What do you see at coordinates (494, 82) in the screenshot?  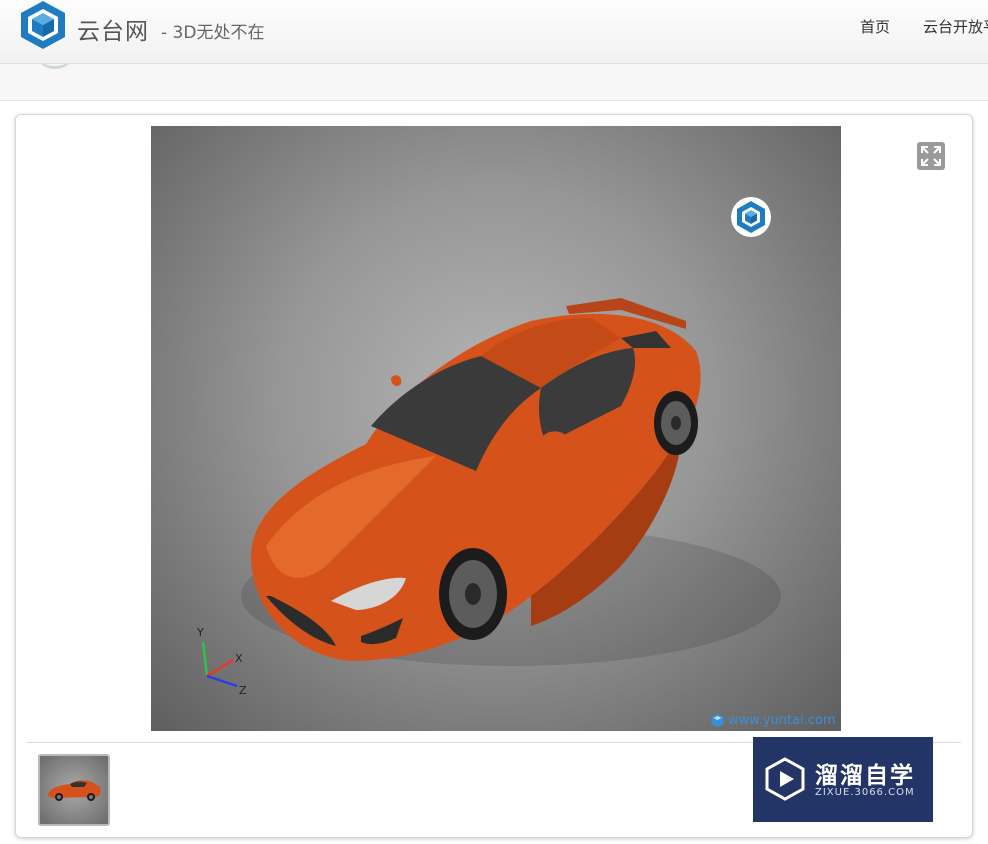 I see `sub-header-bar` at bounding box center [494, 82].